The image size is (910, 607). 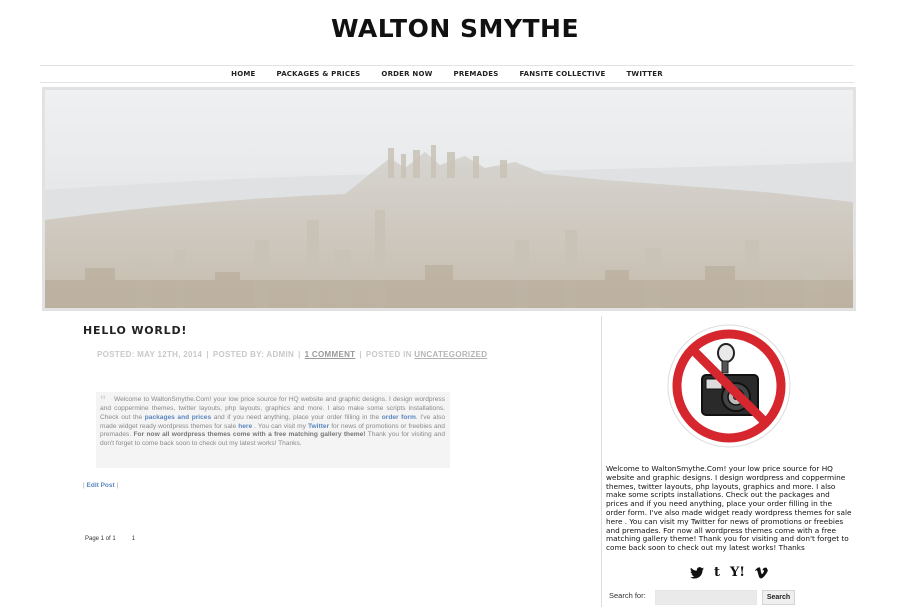 I want to click on edit-post-row: | Edit Post |, so click(x=100, y=485).